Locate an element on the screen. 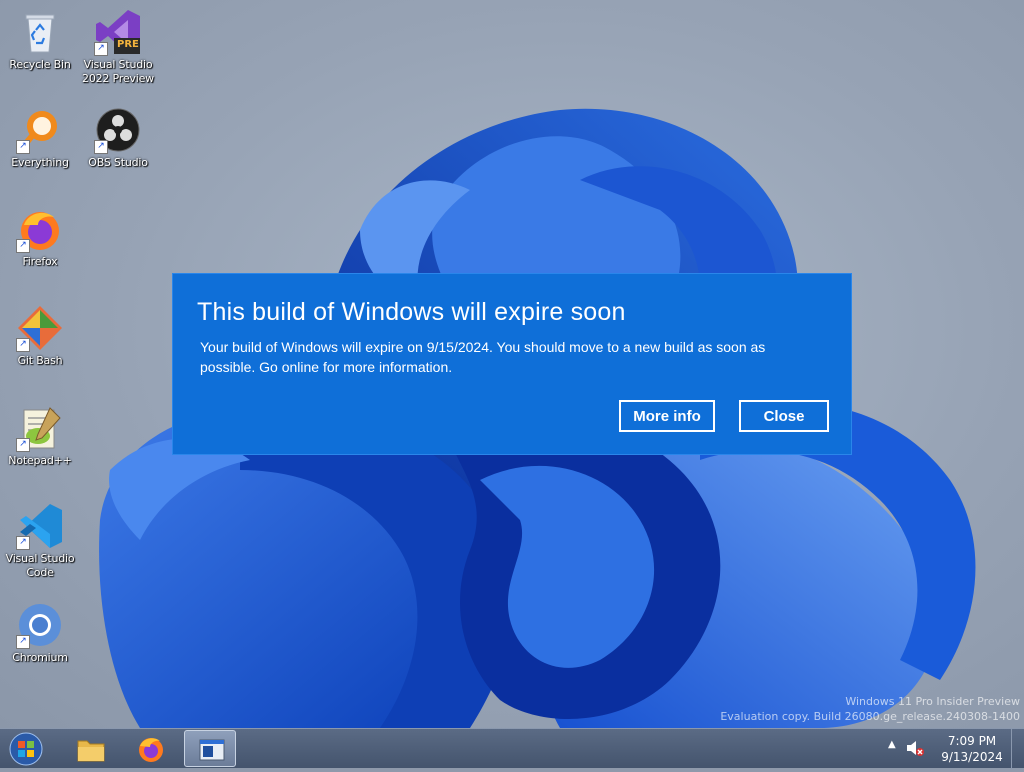  desktop-icon-notepad-plus-plus: ↗ Notepad++ is located at coordinates (40, 436).